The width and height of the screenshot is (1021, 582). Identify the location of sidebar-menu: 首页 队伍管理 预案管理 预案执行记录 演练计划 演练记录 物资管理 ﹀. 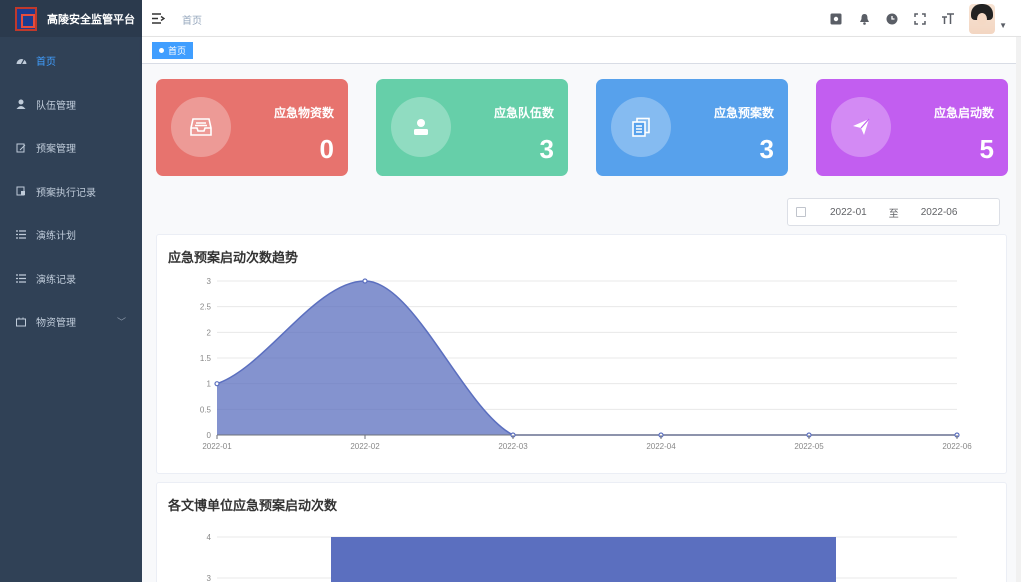
(71, 191).